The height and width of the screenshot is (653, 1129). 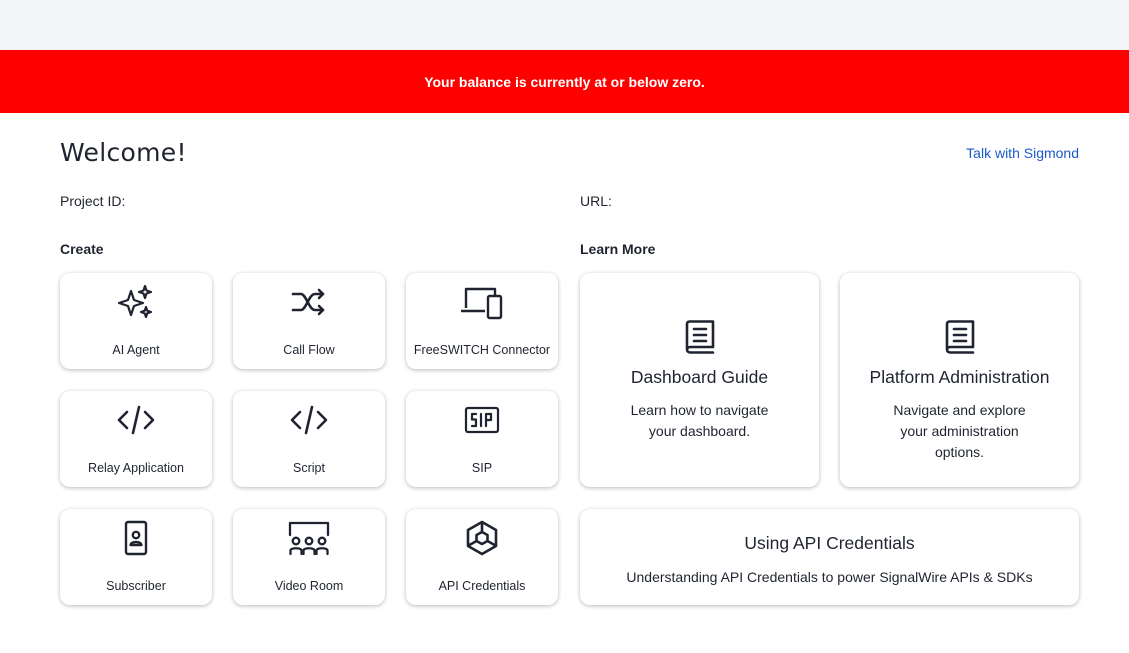 What do you see at coordinates (482, 420) in the screenshot?
I see `sip-icon` at bounding box center [482, 420].